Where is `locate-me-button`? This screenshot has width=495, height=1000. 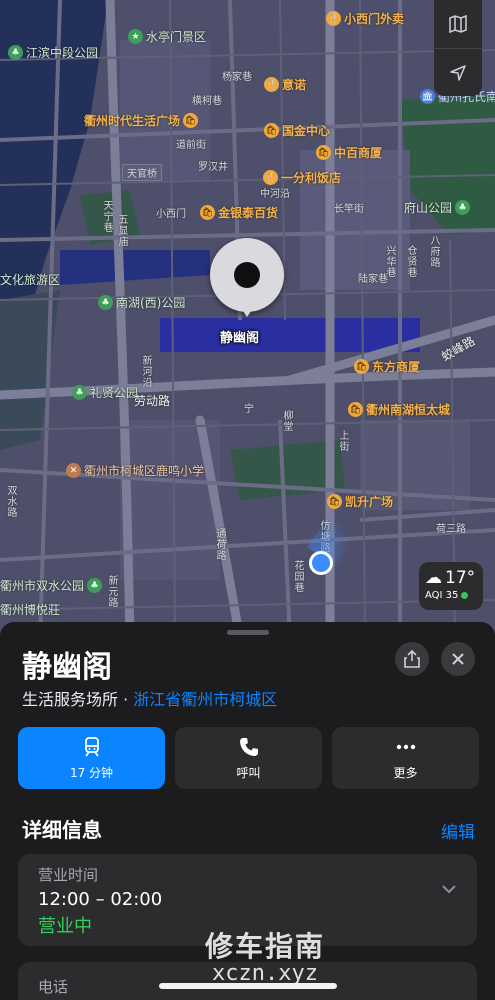 locate-me-button is located at coordinates (458, 72).